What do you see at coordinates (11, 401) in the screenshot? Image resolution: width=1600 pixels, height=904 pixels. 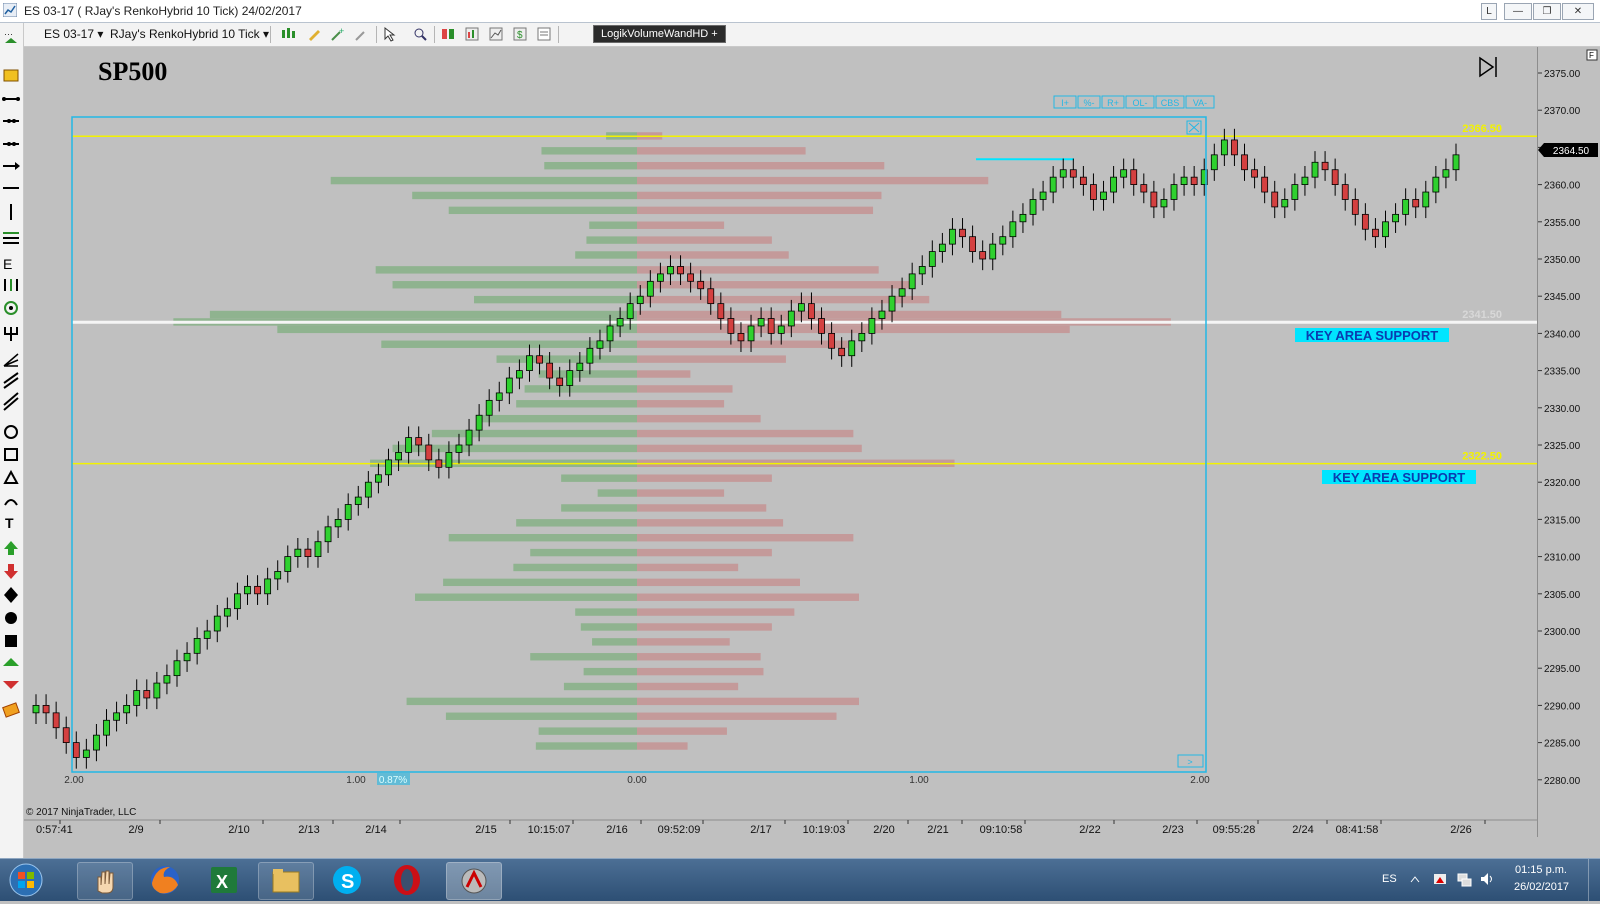 I see `trend-channel-icon` at bounding box center [11, 401].